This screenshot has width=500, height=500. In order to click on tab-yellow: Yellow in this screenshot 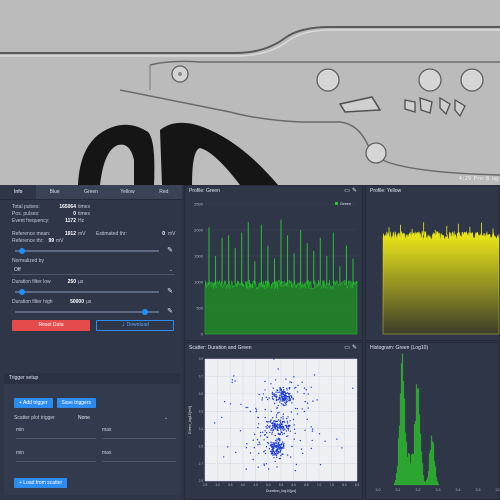, I will do `click(127, 192)`.